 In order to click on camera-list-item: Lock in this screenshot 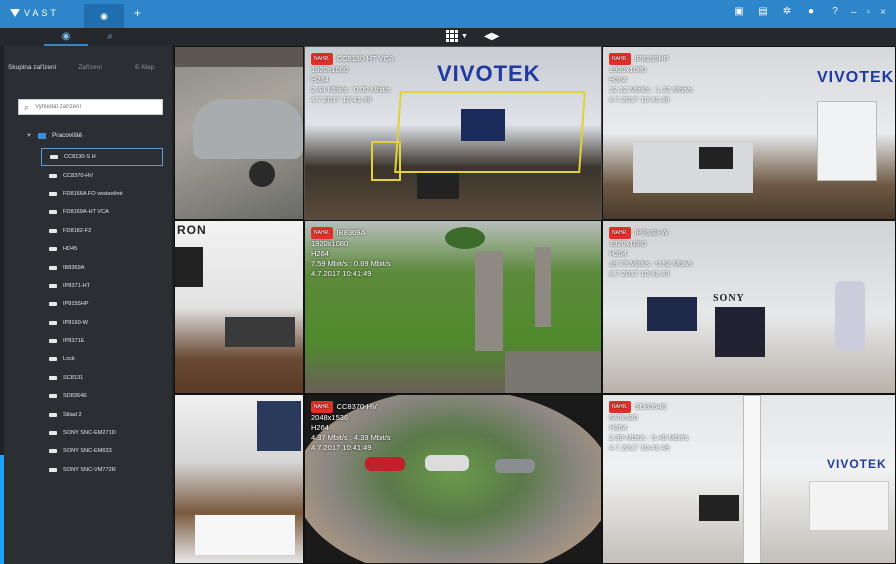, I will do `click(102, 359)`.